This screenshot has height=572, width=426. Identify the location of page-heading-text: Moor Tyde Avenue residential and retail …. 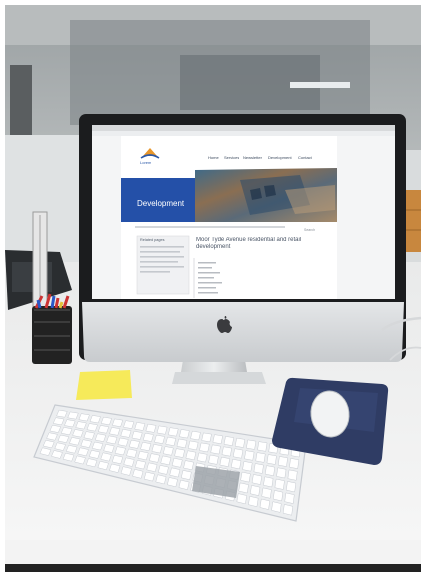
(249, 243).